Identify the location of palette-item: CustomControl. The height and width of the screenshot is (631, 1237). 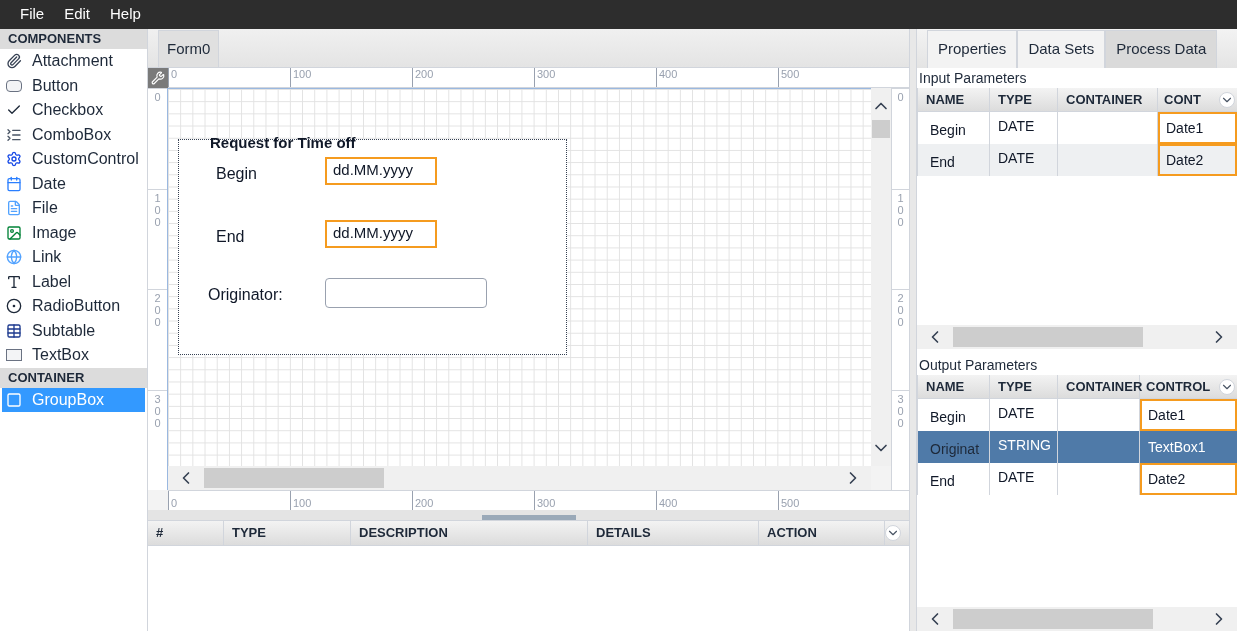
(73, 159).